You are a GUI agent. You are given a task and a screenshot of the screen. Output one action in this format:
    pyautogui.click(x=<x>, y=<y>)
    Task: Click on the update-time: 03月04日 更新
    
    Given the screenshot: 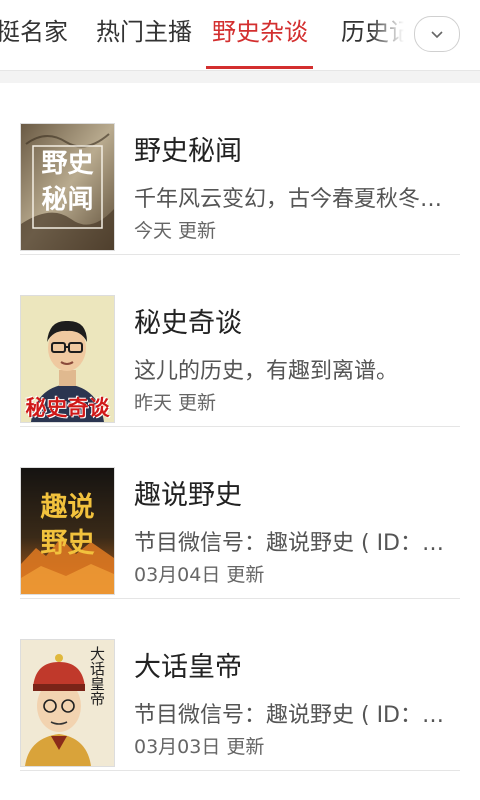 What is the action you would take?
    pyautogui.click(x=199, y=575)
    